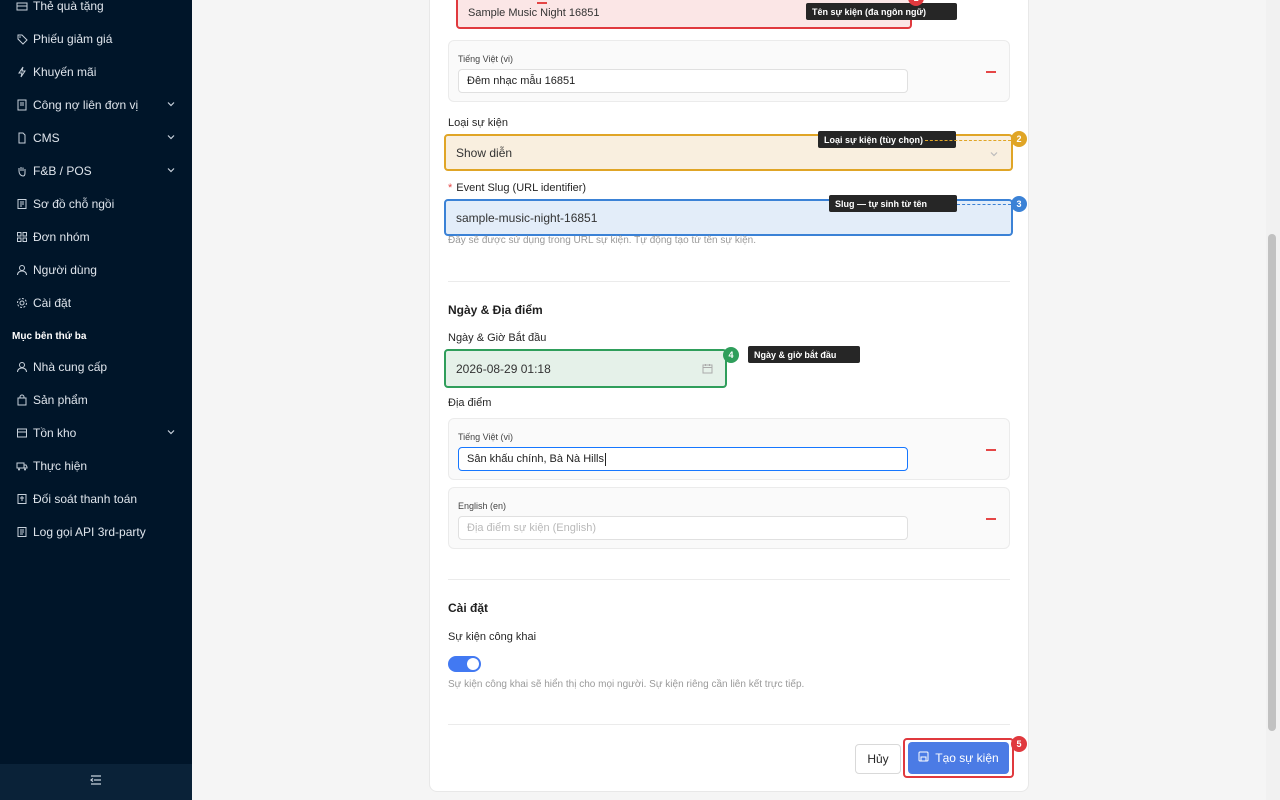 This screenshot has height=800, width=1280. What do you see at coordinates (1019, 139) in the screenshot?
I see `annotation-badge-2: 2` at bounding box center [1019, 139].